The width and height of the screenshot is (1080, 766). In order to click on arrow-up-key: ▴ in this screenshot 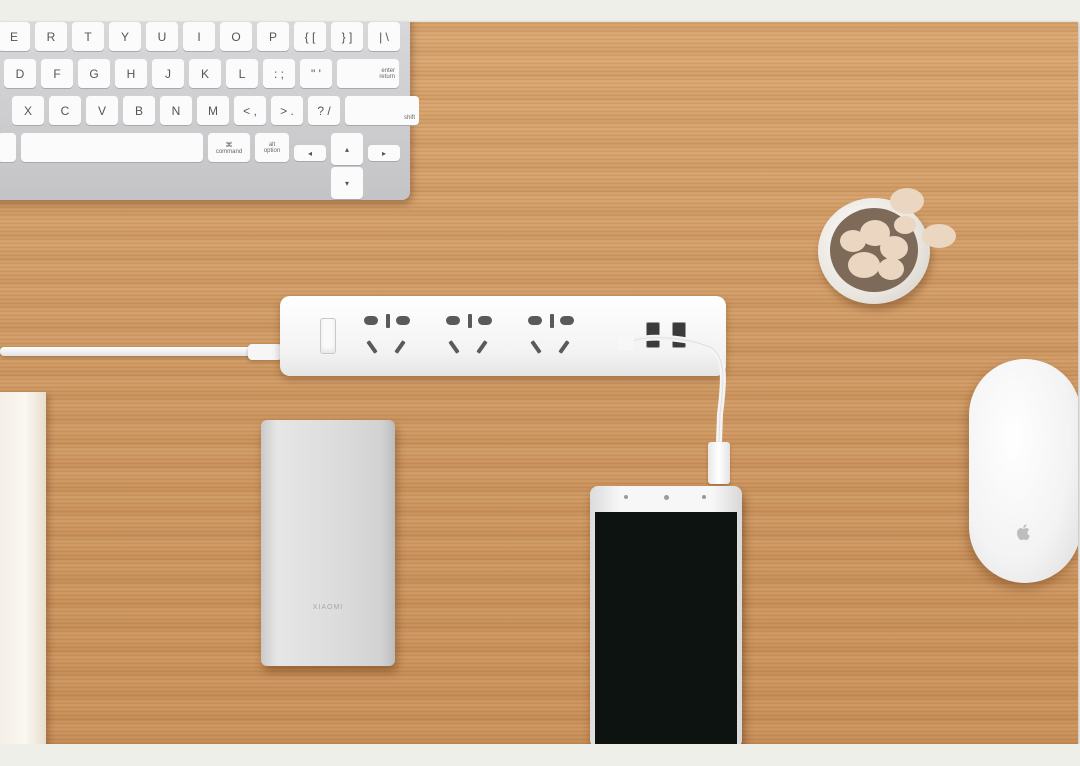, I will do `click(347, 149)`.